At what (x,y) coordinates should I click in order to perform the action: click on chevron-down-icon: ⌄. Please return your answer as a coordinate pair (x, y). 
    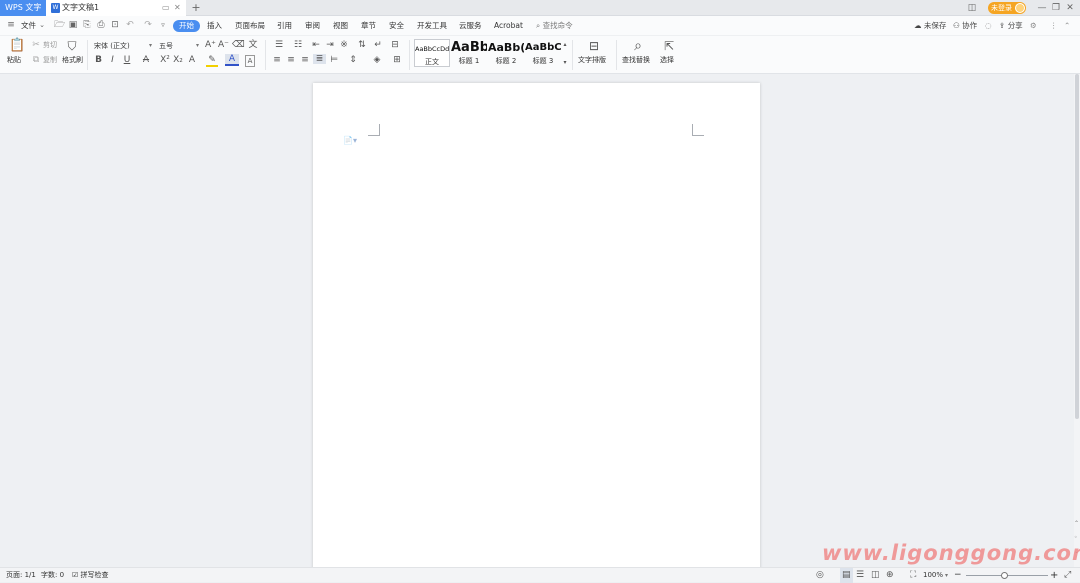
    Looking at the image, I should click on (42, 25).